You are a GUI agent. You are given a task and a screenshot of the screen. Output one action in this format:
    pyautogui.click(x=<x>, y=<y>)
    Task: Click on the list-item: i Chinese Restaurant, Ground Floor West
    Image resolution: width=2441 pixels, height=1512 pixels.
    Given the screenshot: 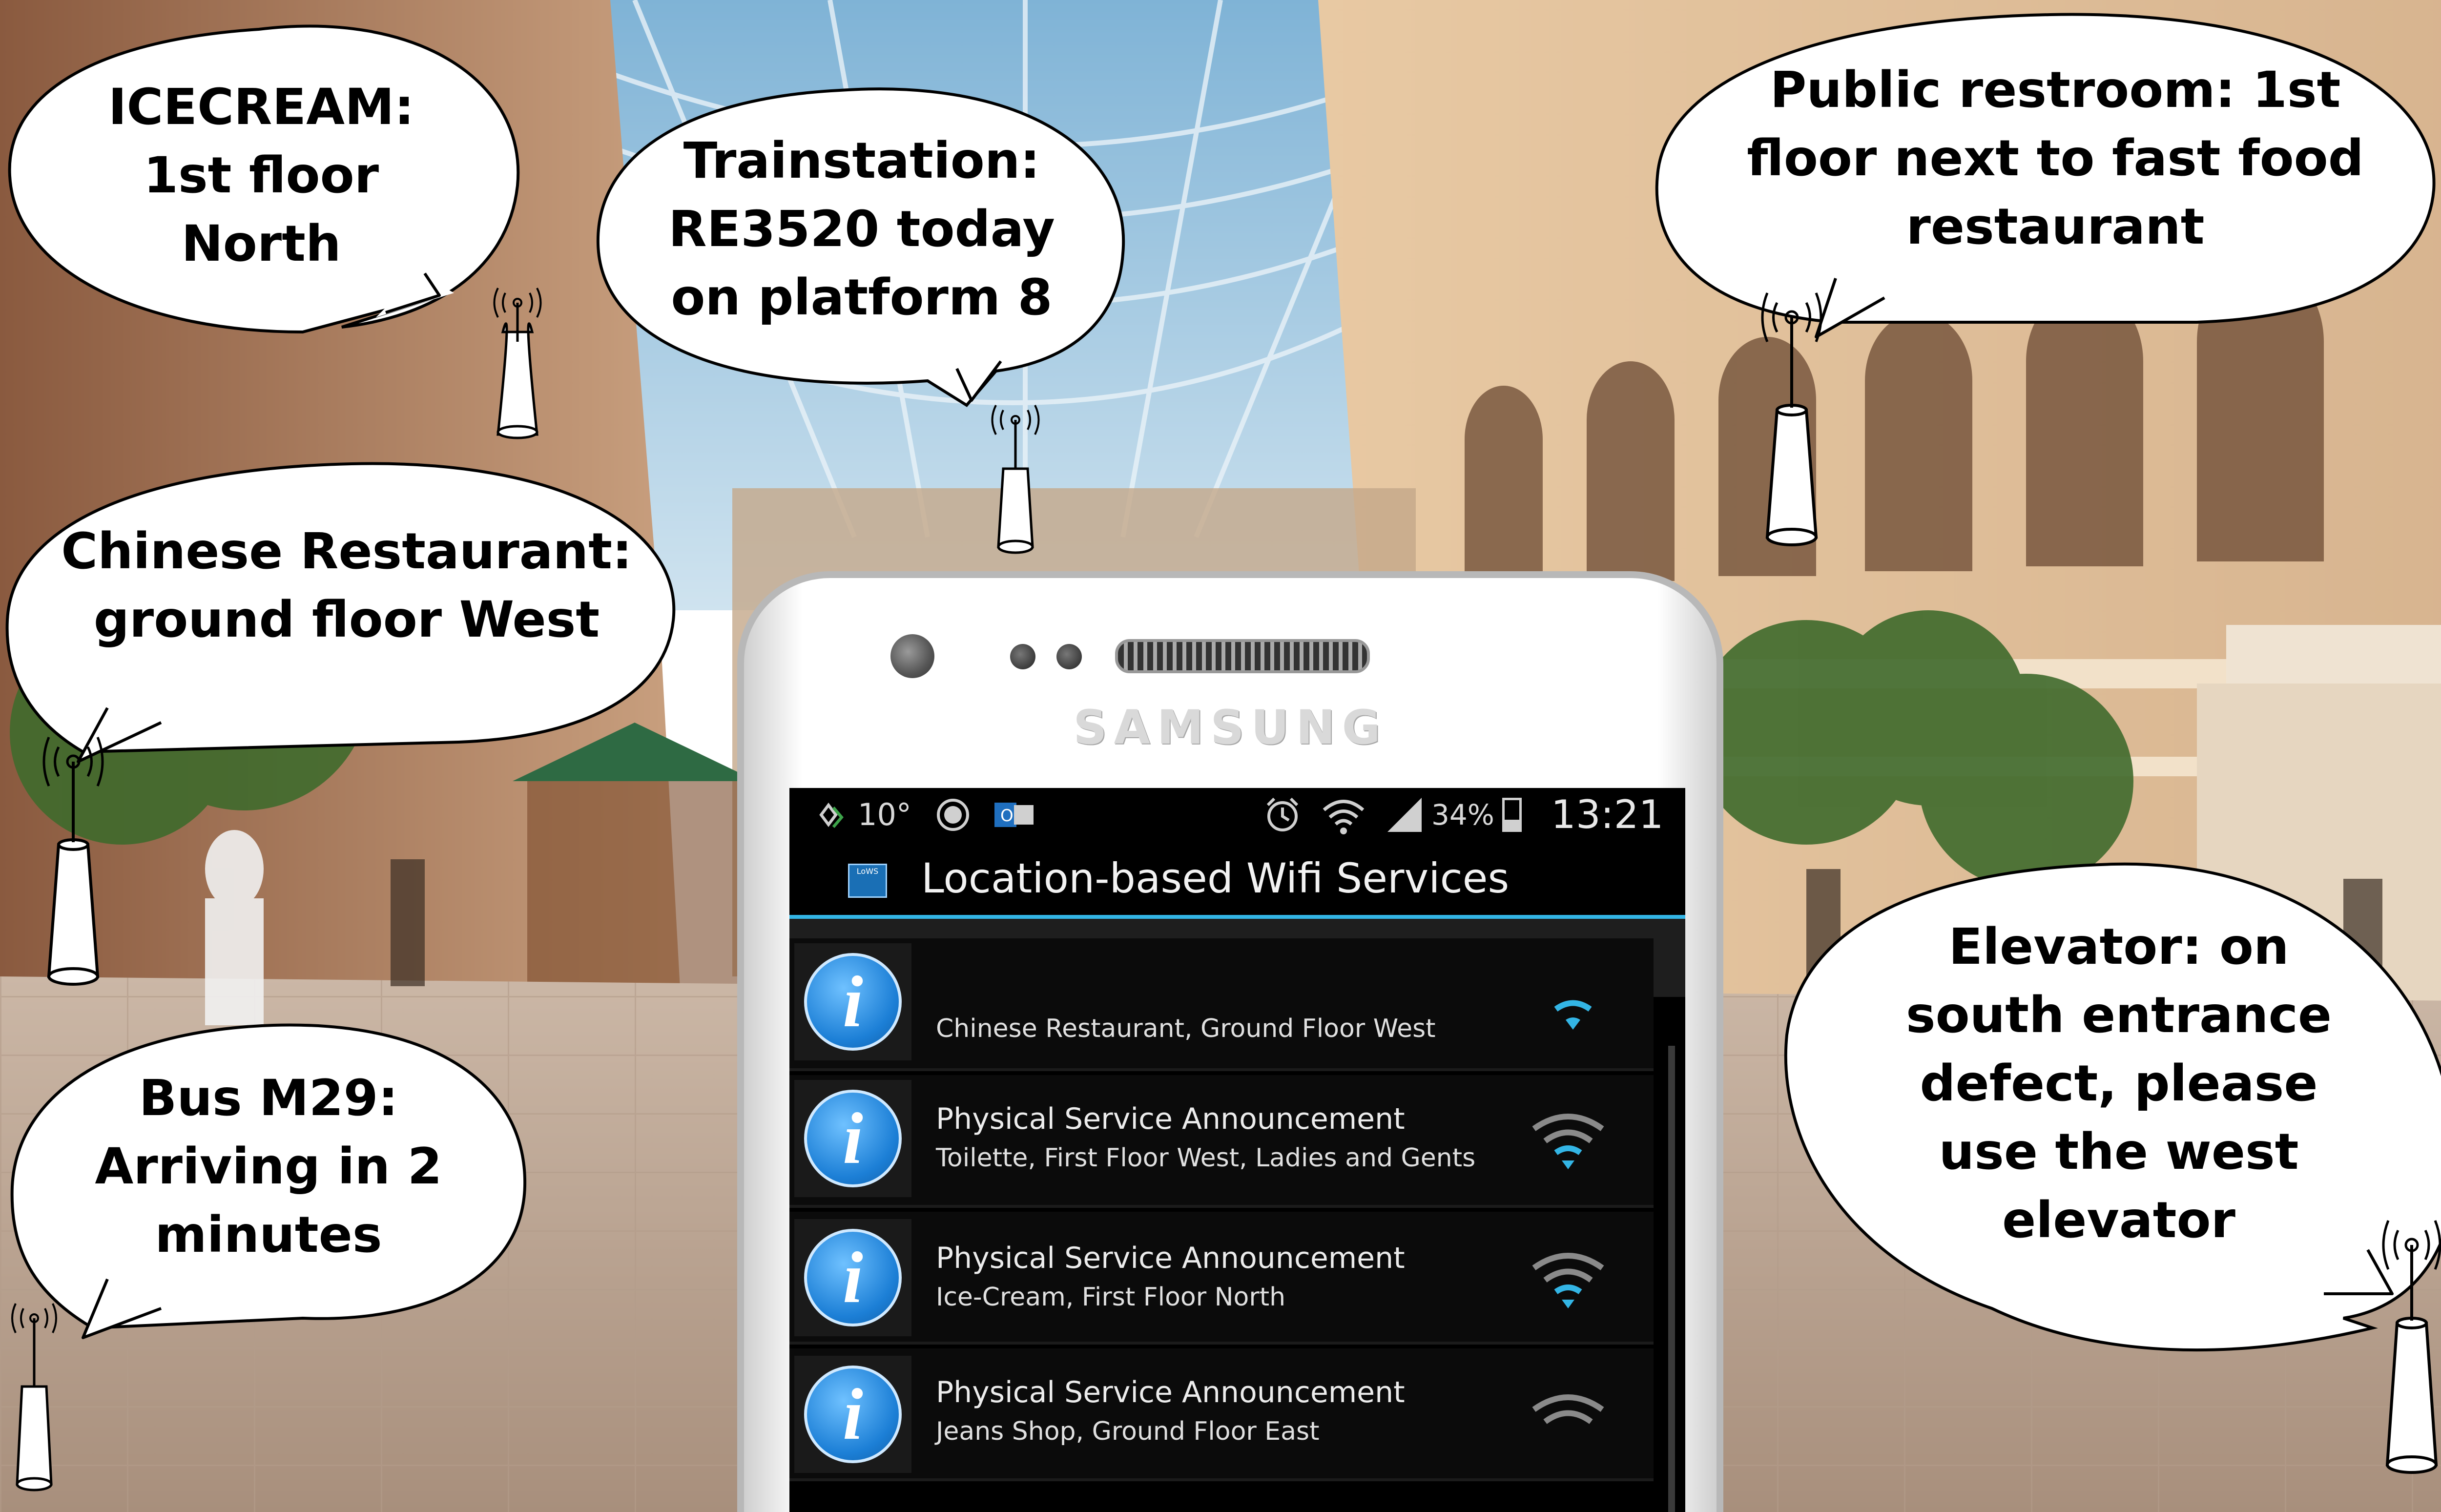 What is the action you would take?
    pyautogui.click(x=1222, y=1004)
    